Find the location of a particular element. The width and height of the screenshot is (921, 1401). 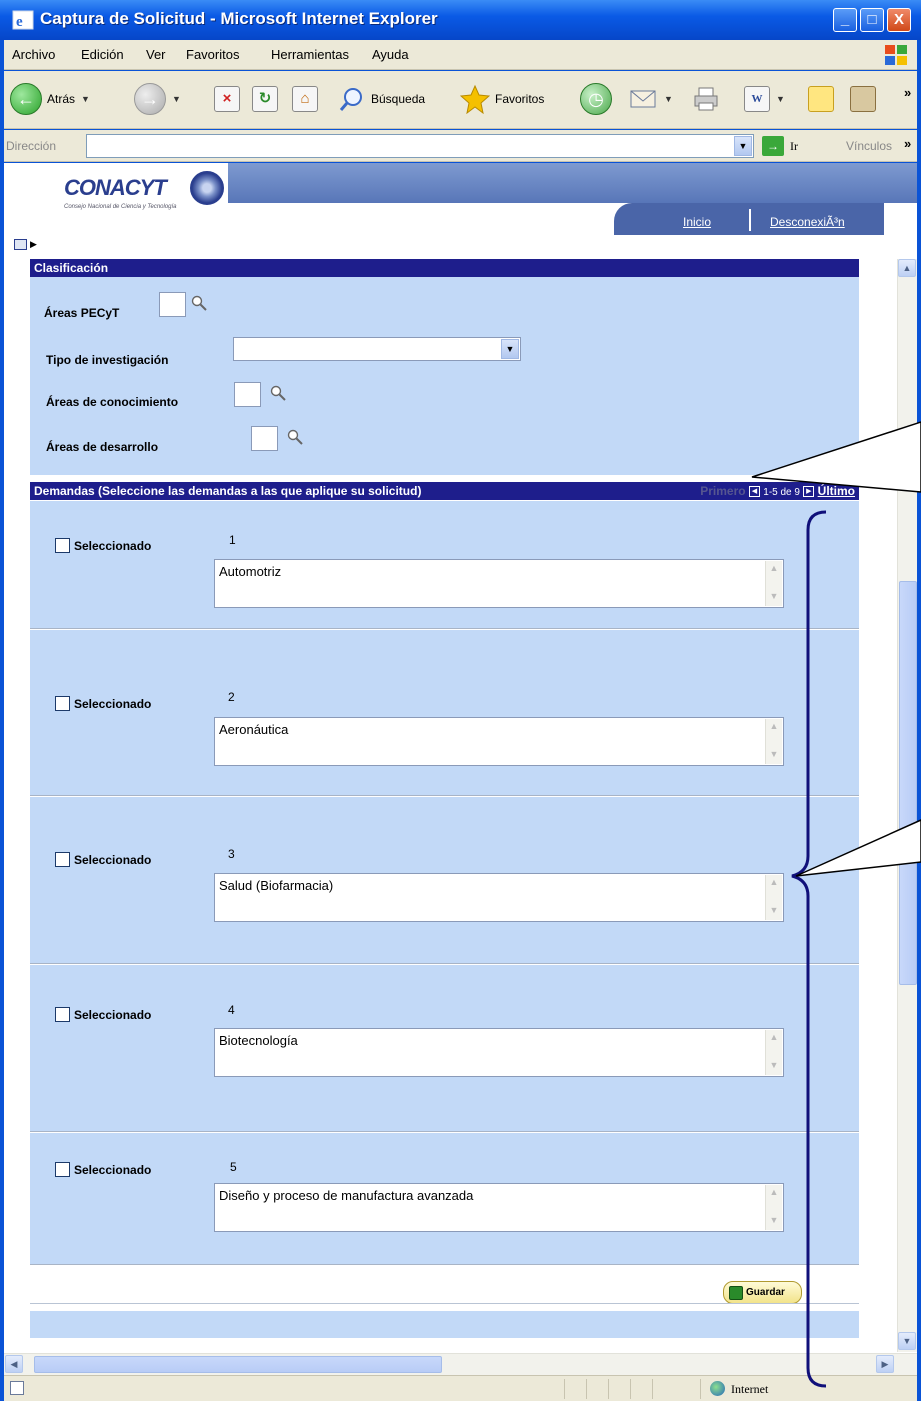

go-arrow-icon: → is located at coordinates (773, 146).